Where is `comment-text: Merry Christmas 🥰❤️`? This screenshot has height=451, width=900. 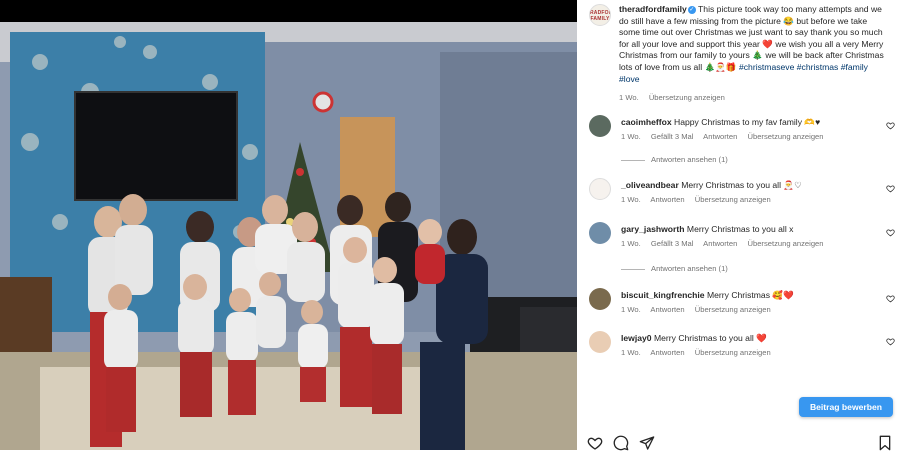
comment-text: Merry Christmas 🥰❤️ is located at coordinates (750, 295).